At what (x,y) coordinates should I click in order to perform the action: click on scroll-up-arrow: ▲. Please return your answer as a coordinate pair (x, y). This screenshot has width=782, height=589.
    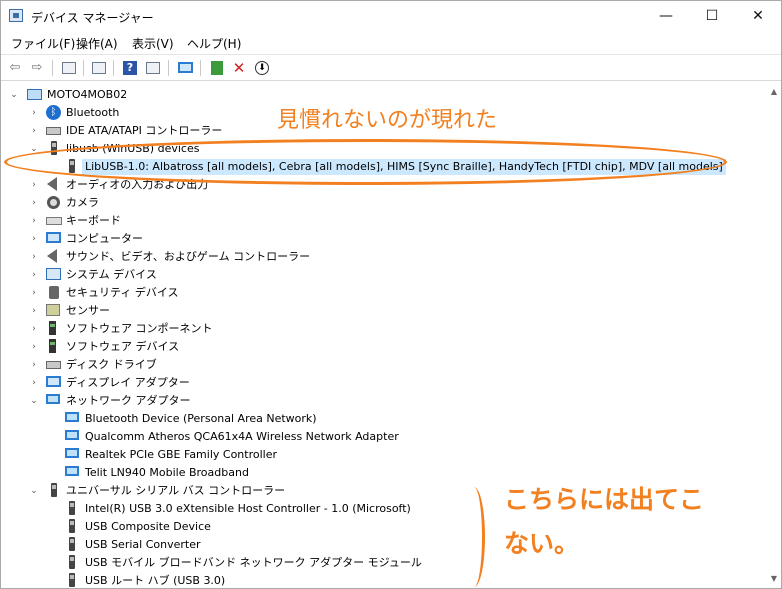
    Looking at the image, I should click on (774, 92).